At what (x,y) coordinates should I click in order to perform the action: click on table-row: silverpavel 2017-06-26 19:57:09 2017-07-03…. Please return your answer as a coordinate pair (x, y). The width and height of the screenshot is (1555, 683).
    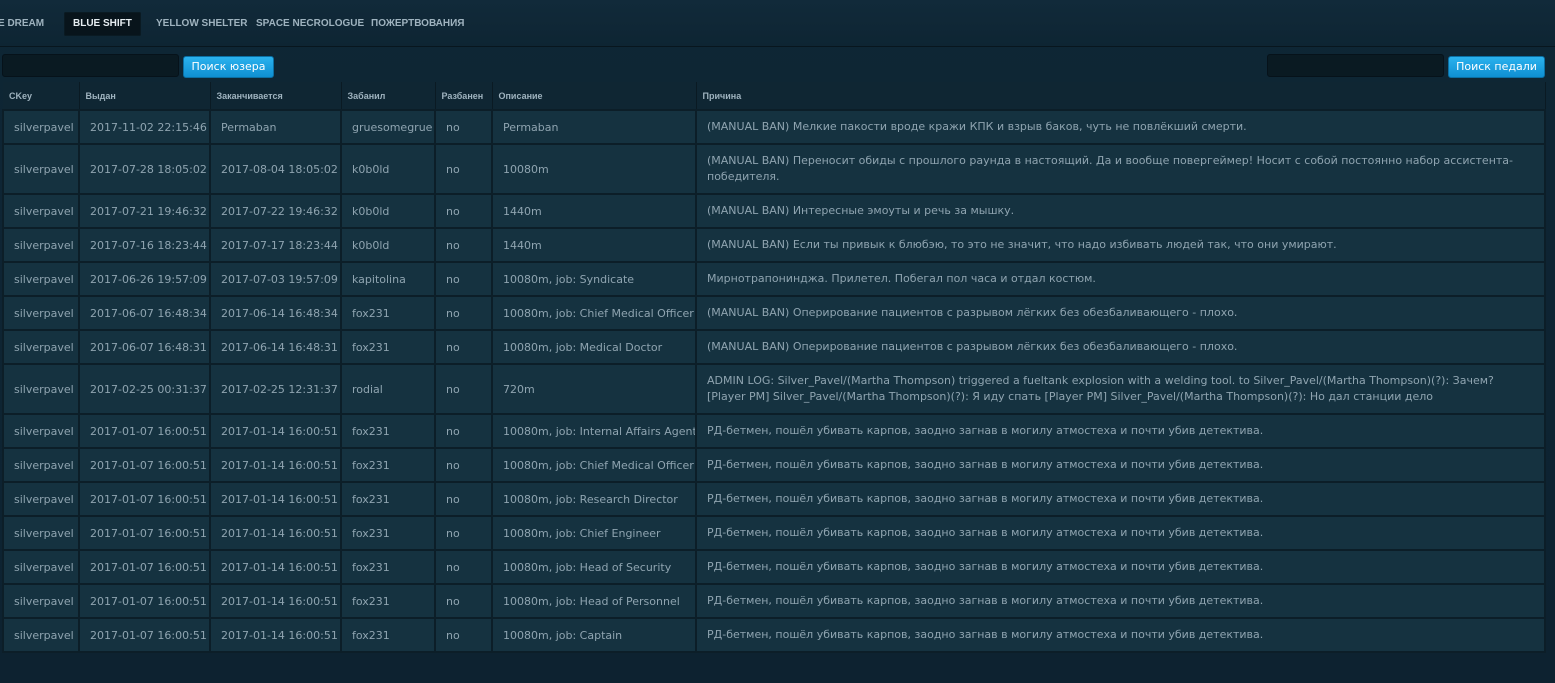
    Looking at the image, I should click on (774, 279).